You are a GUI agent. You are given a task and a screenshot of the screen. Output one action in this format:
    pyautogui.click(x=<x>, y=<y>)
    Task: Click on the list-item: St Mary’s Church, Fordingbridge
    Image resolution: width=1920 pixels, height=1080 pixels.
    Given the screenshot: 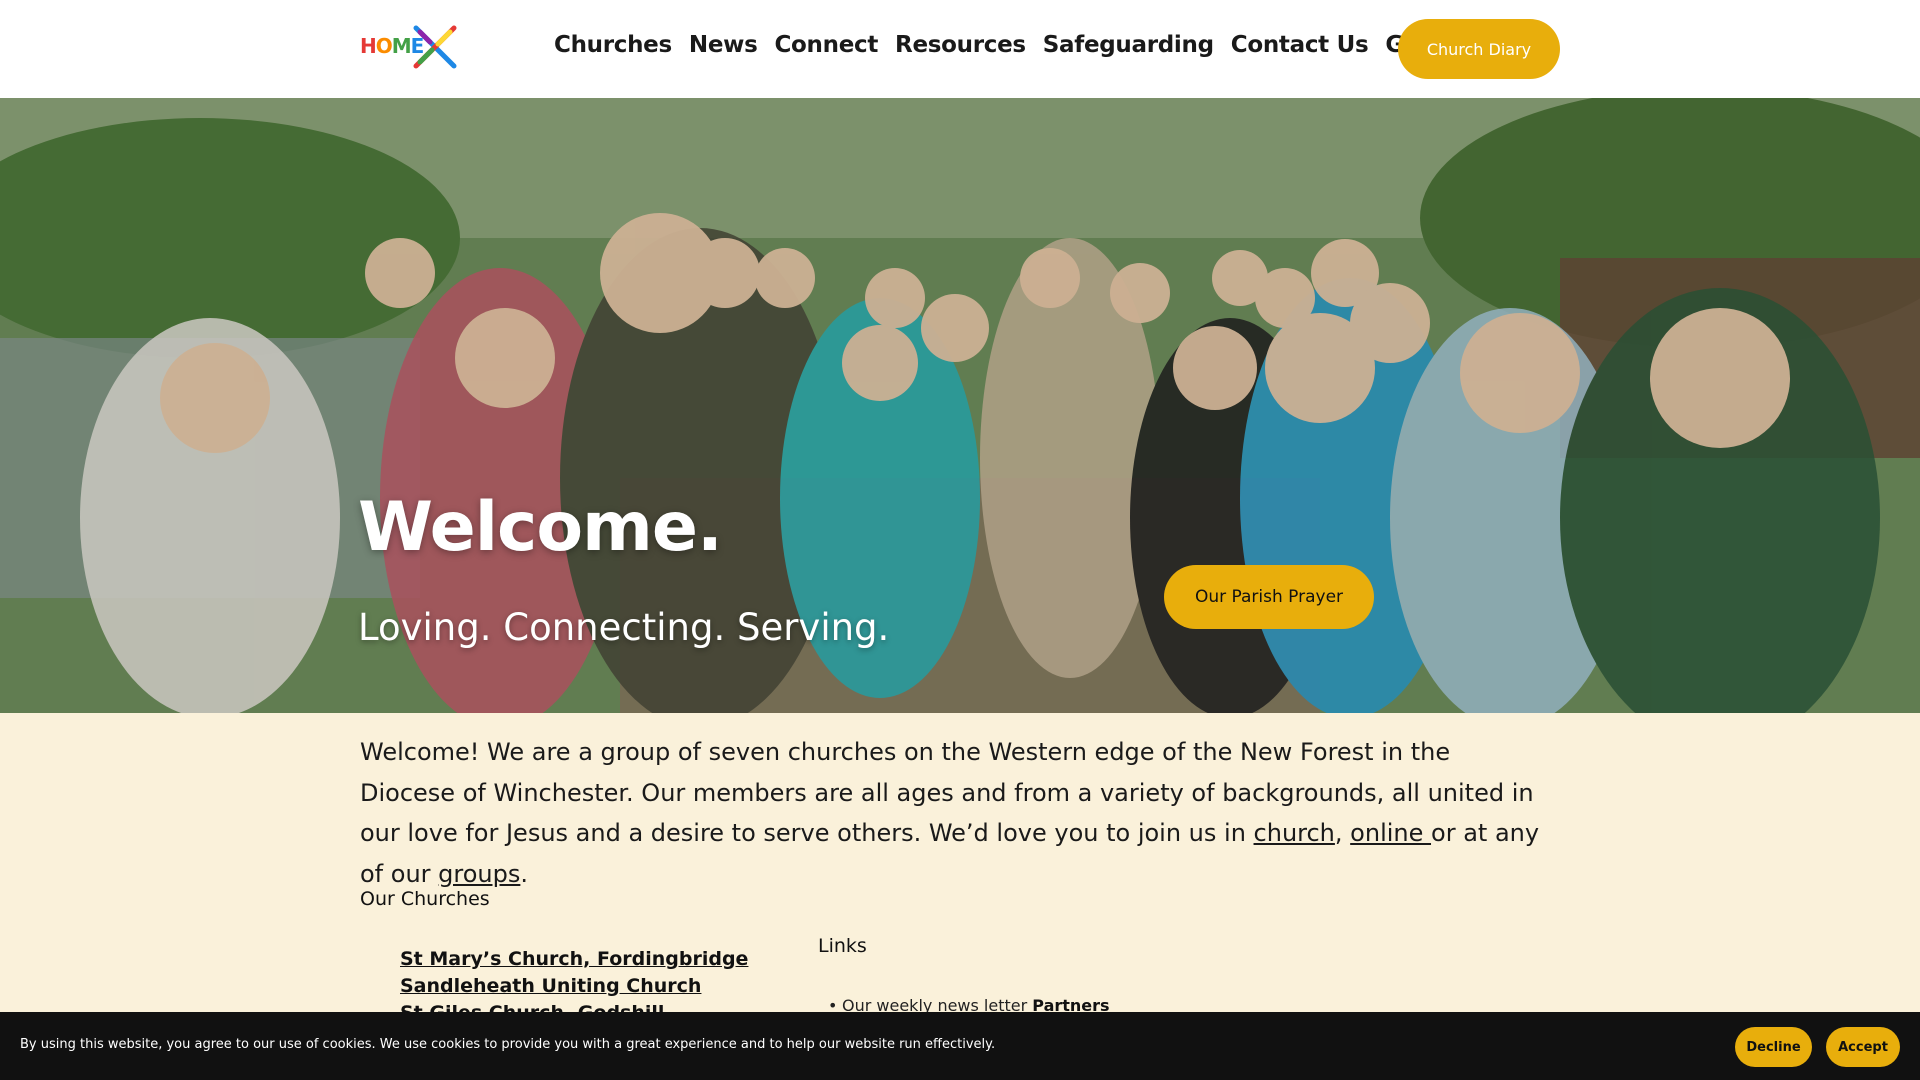 What is the action you would take?
    pyautogui.click(x=574, y=959)
    